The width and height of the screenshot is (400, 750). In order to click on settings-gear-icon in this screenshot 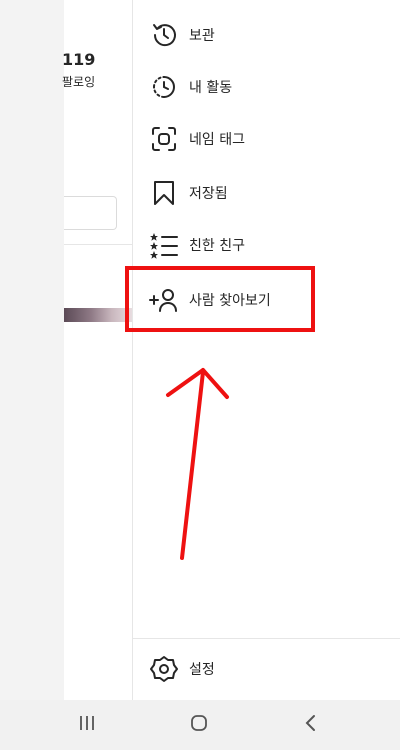, I will do `click(164, 669)`.